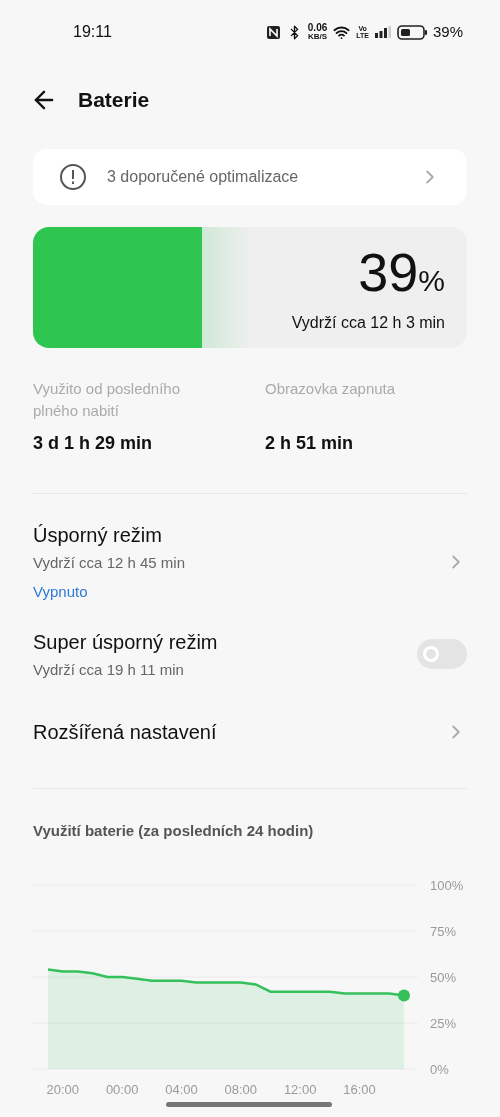 The image size is (500, 1117). Describe the element at coordinates (443, 931) in the screenshot. I see `y-tick-label: 75%` at that location.